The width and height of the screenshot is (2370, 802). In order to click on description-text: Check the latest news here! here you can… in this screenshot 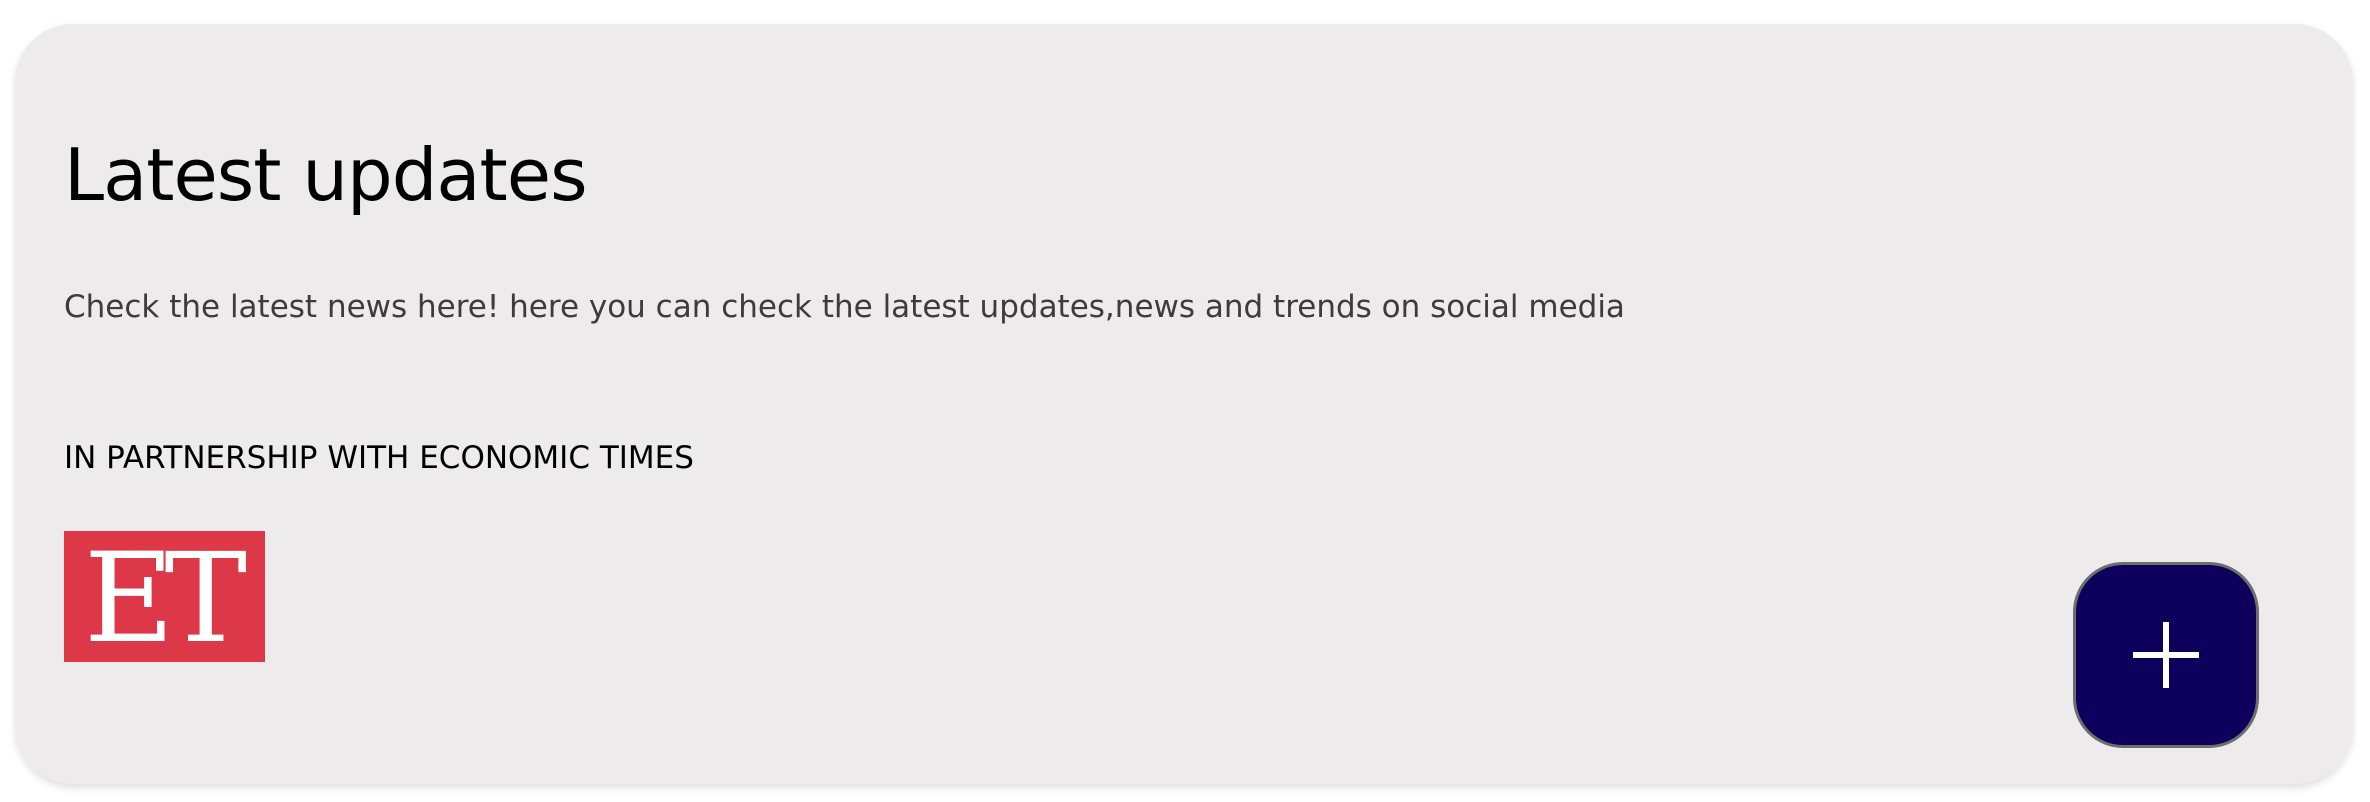, I will do `click(844, 307)`.